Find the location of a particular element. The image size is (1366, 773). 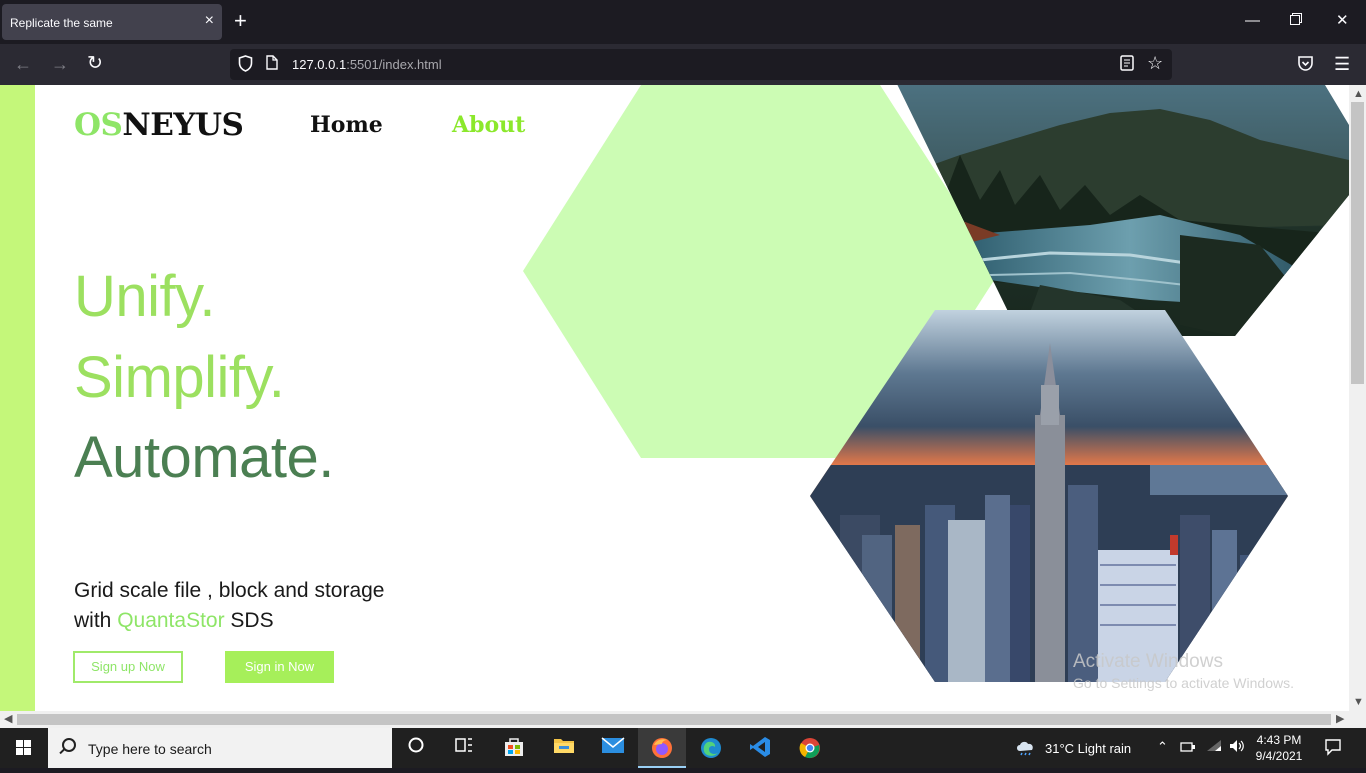

firefox-icon is located at coordinates (662, 748).